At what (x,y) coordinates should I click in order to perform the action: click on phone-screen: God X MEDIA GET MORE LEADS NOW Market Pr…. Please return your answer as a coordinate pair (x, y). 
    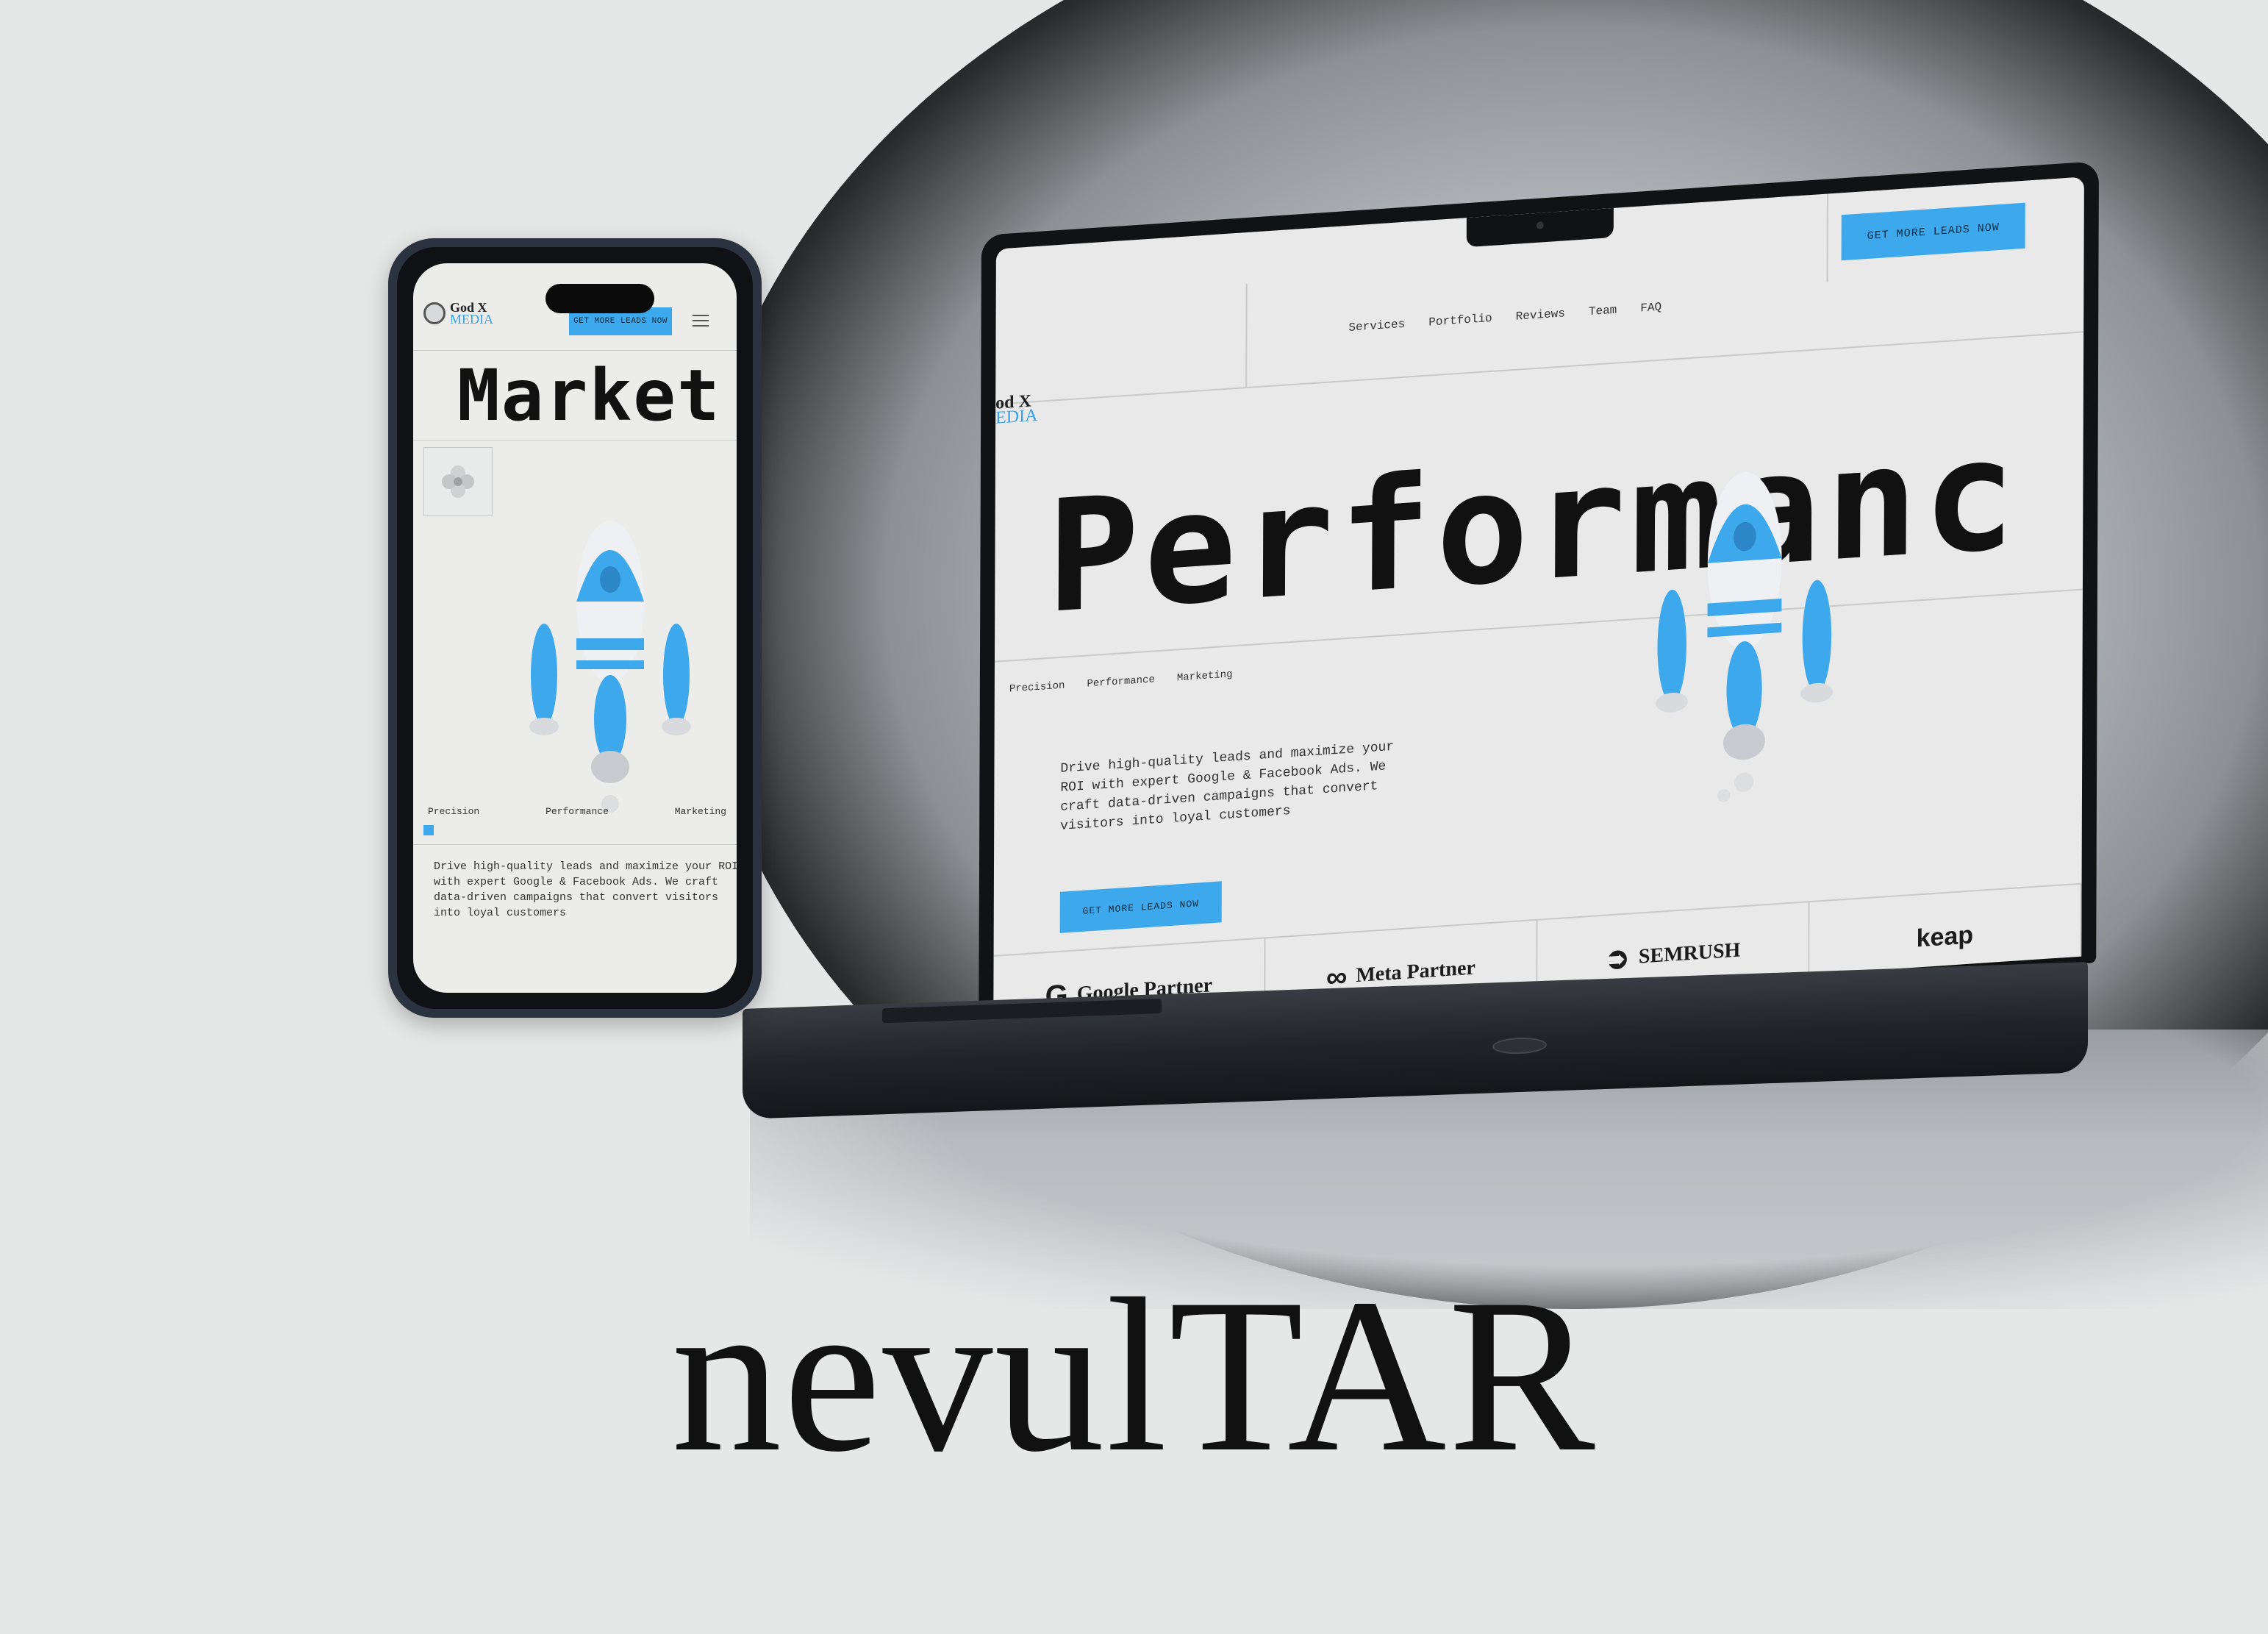
    Looking at the image, I should click on (575, 628).